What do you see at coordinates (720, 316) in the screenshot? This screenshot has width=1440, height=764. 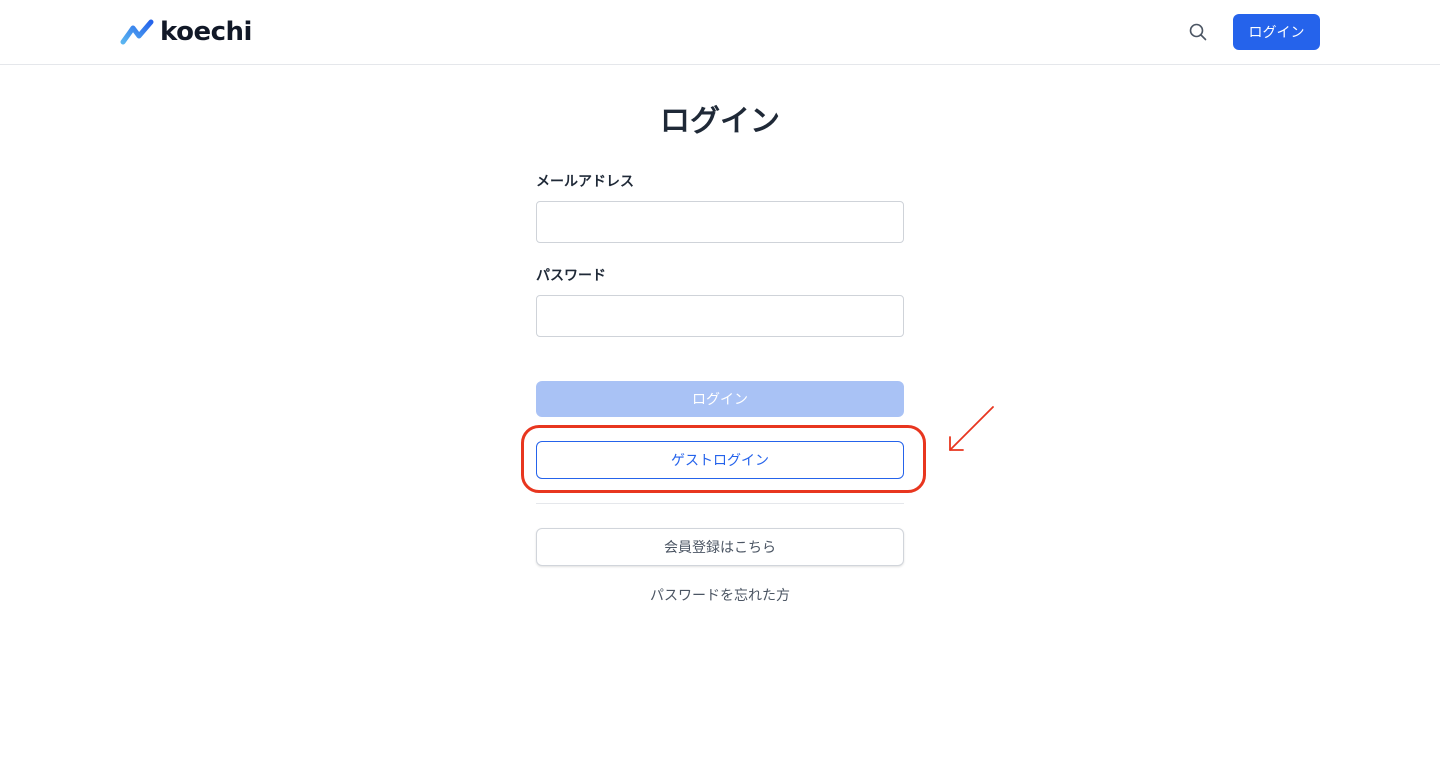 I see `password-field` at bounding box center [720, 316].